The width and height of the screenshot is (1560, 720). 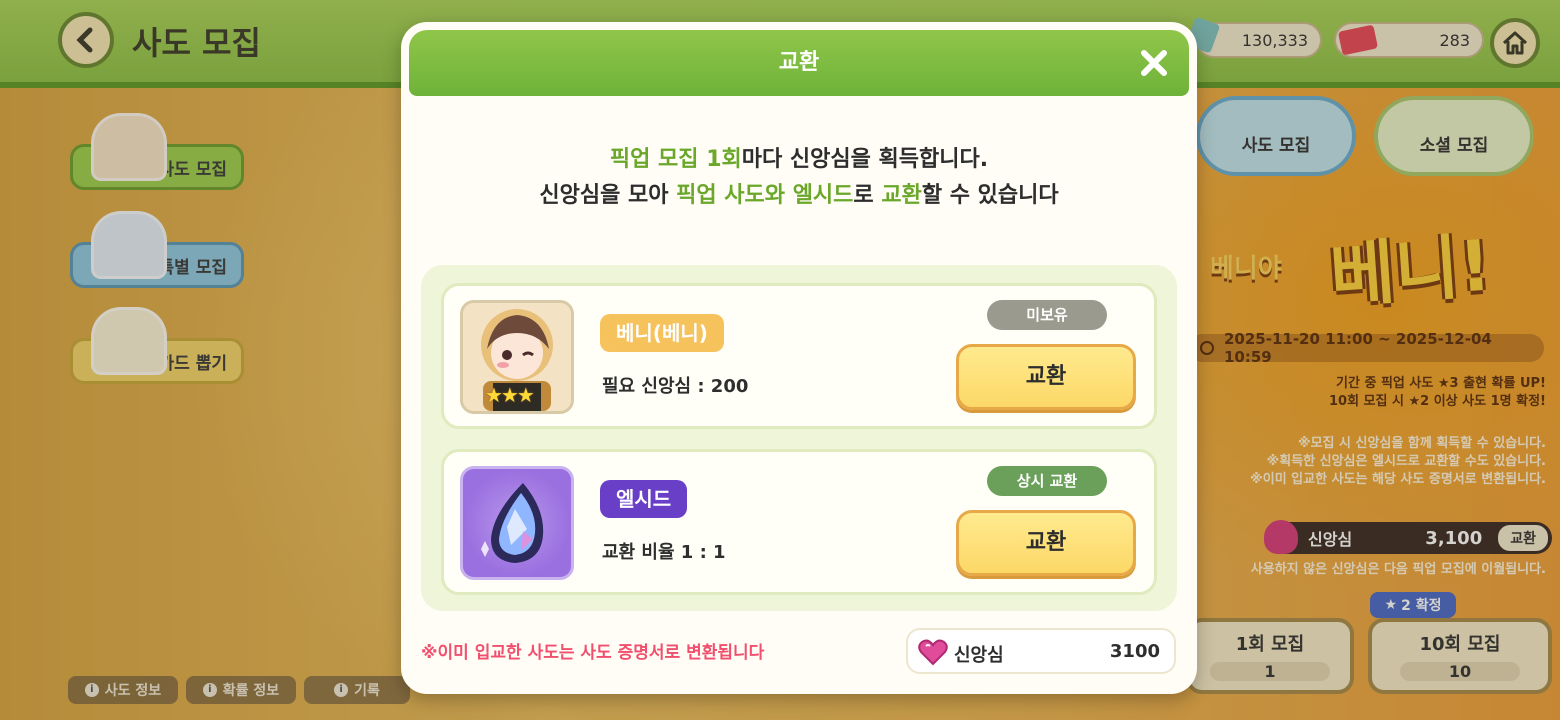 What do you see at coordinates (1047, 315) in the screenshot?
I see `item-status-badge: 미보유` at bounding box center [1047, 315].